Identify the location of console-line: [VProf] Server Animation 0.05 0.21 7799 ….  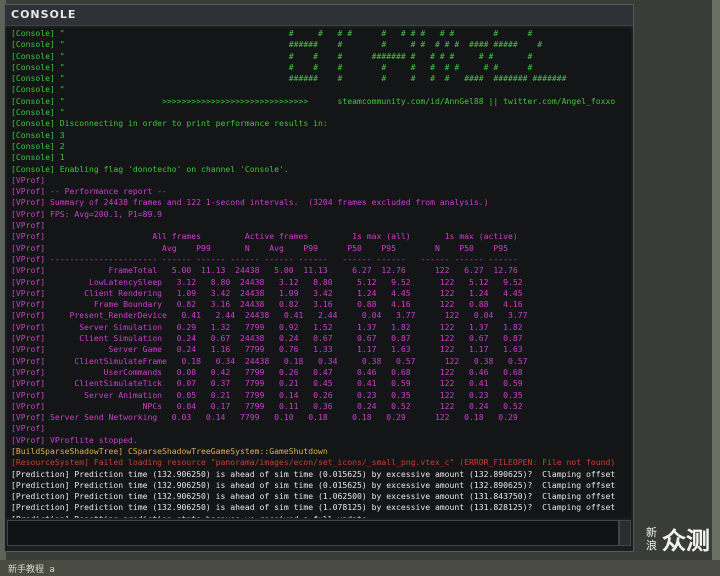
(267, 394).